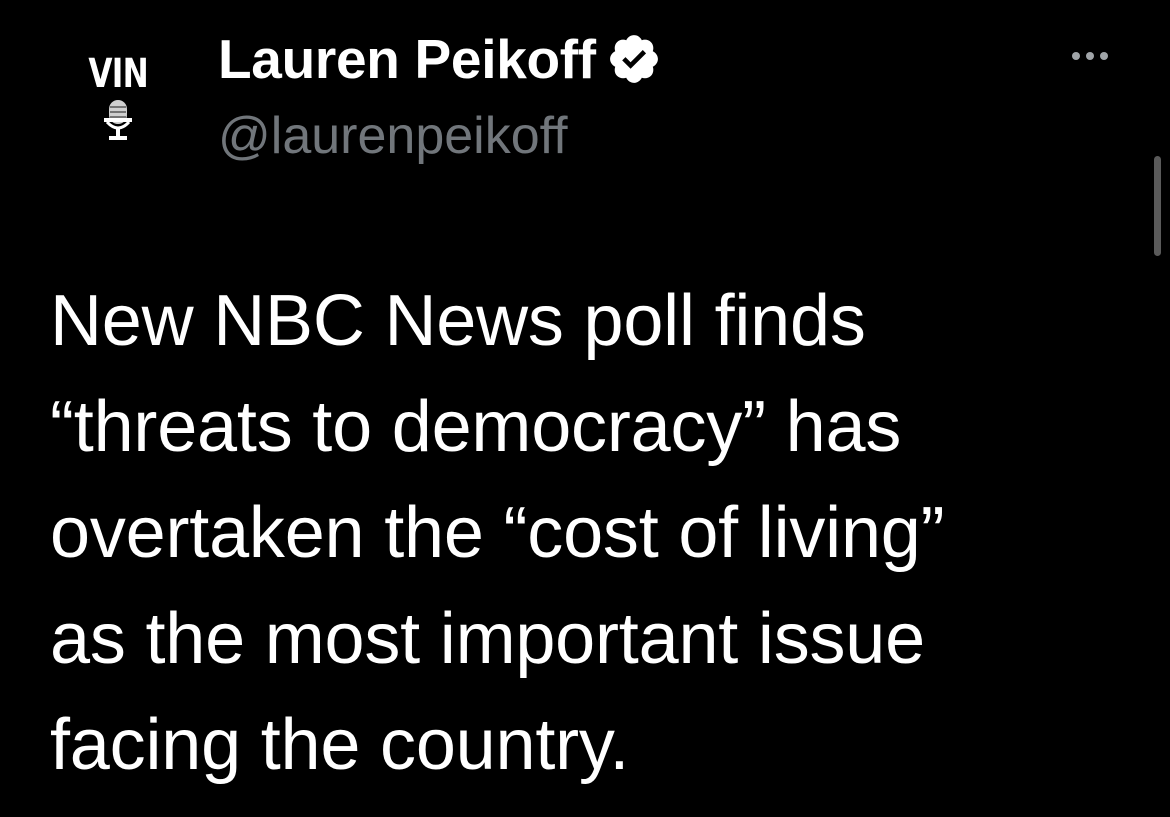 This screenshot has height=817, width=1170. I want to click on tweet-line: “threats to democracy” has, so click(476, 427).